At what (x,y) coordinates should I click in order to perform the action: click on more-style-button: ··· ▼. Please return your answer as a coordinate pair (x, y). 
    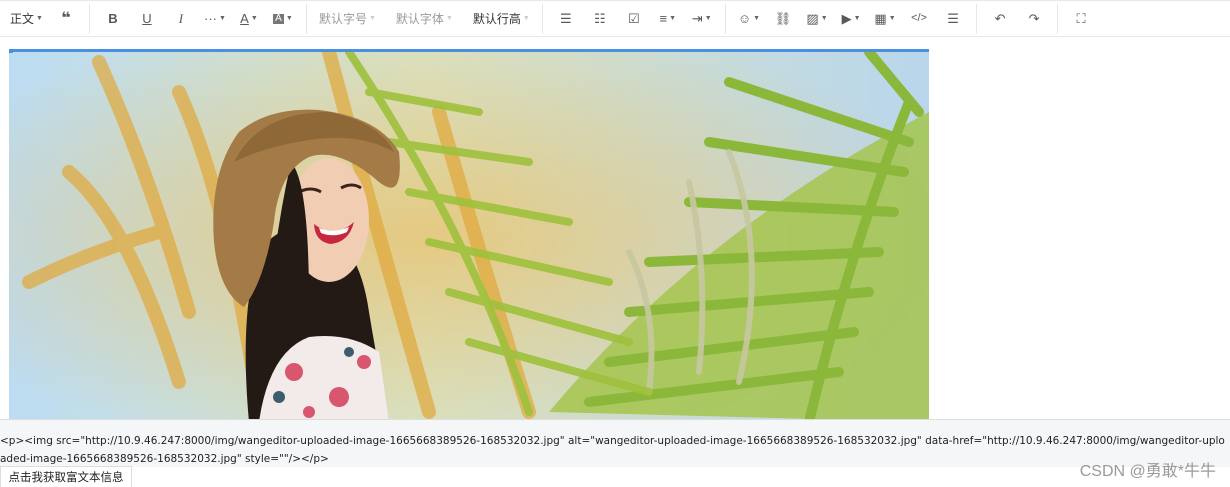
    Looking at the image, I should click on (215, 19).